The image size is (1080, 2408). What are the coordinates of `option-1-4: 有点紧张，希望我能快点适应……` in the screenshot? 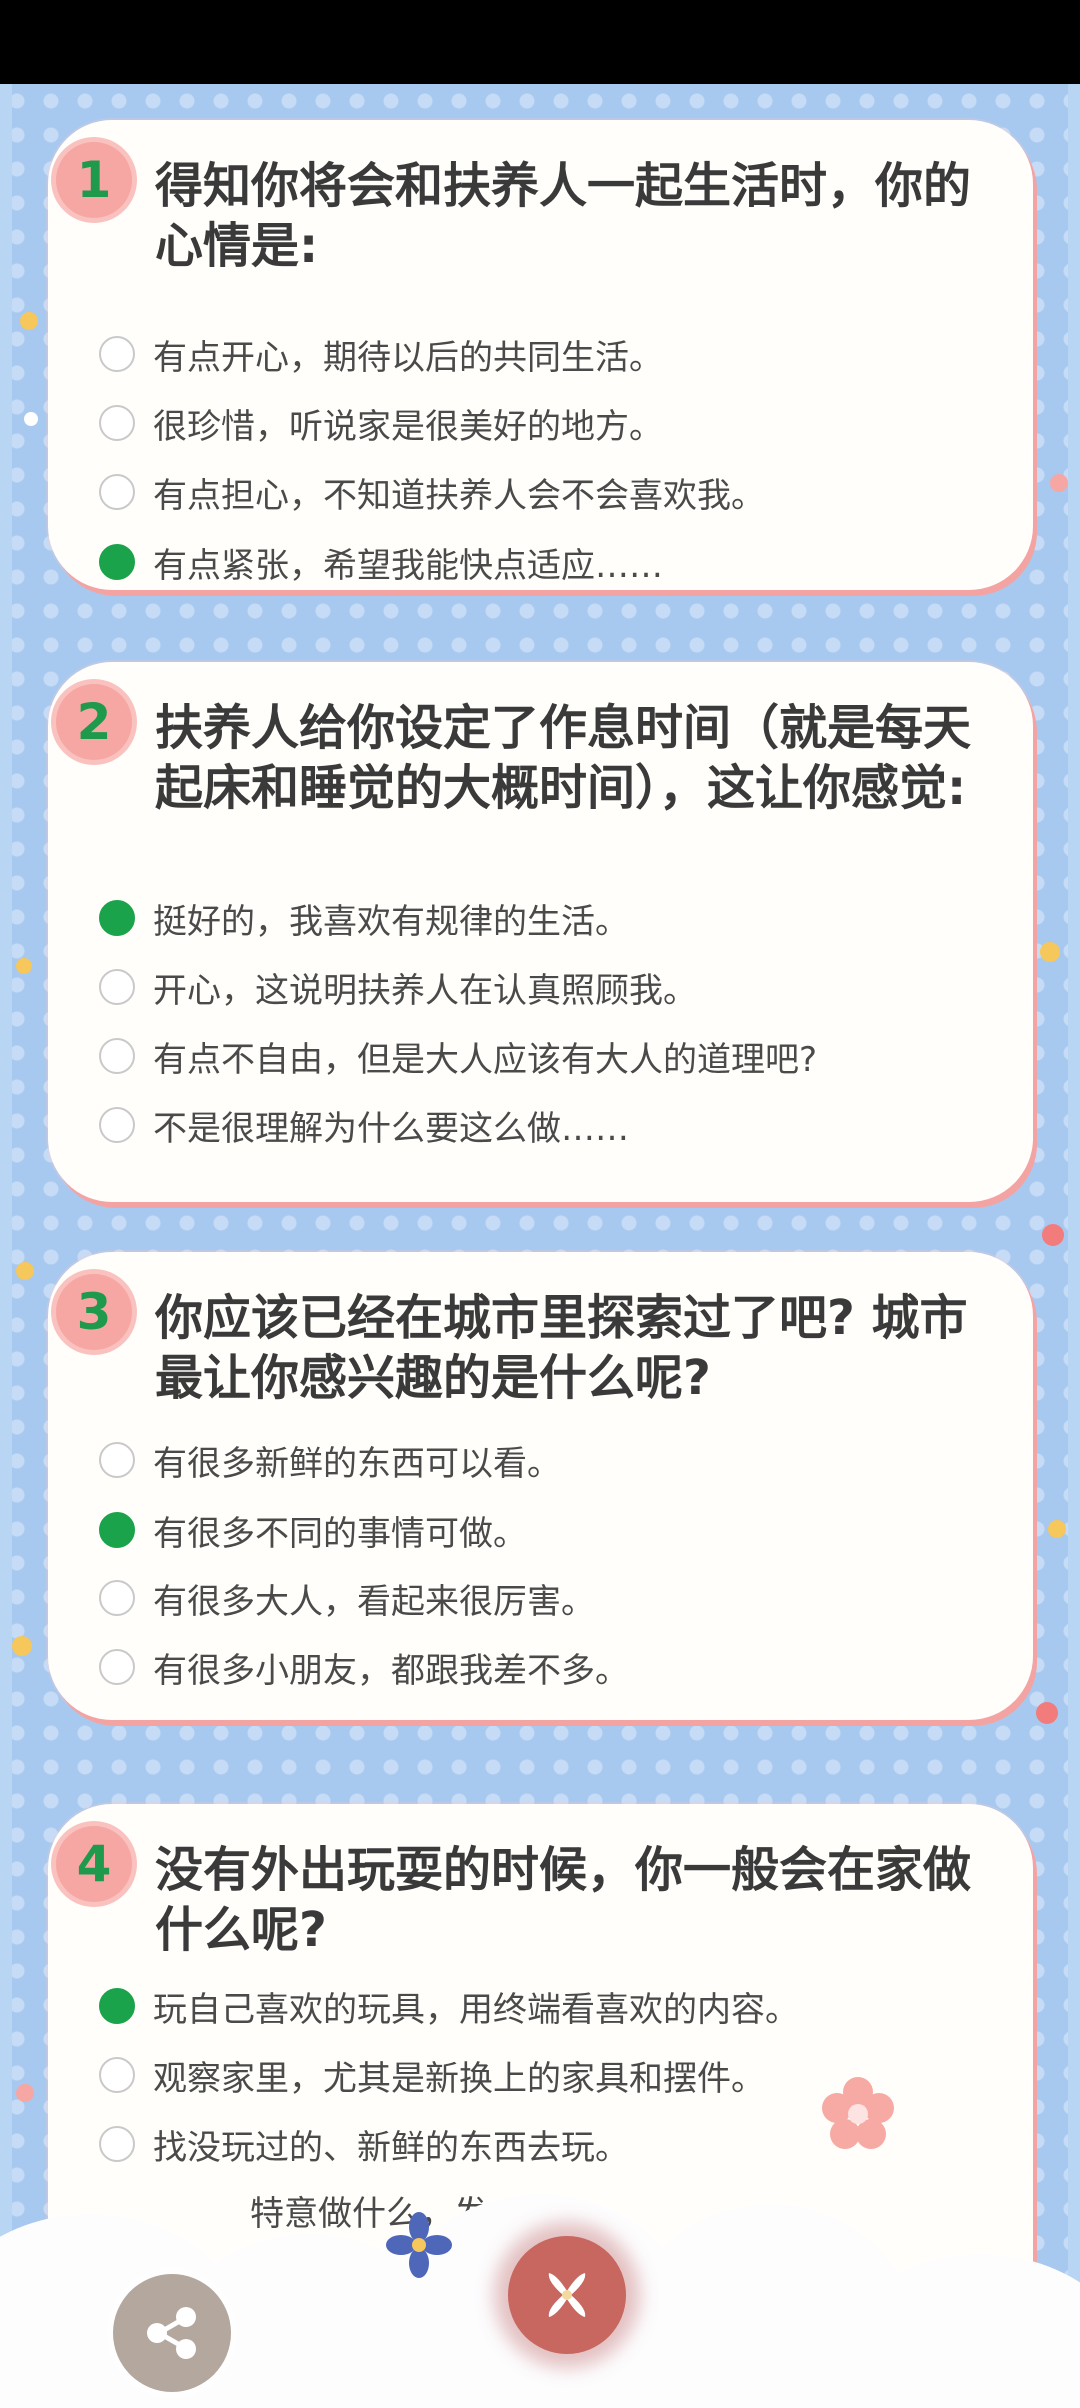 It's located at (381, 562).